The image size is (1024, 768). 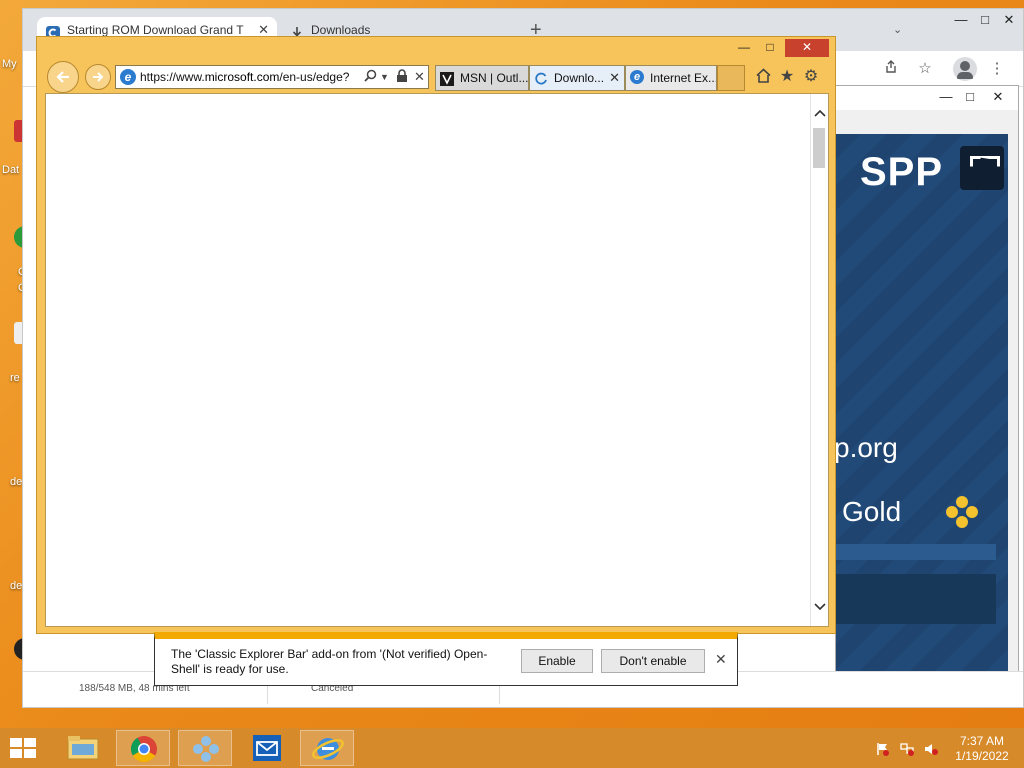 I want to click on vertical-scrollbar, so click(x=819, y=360).